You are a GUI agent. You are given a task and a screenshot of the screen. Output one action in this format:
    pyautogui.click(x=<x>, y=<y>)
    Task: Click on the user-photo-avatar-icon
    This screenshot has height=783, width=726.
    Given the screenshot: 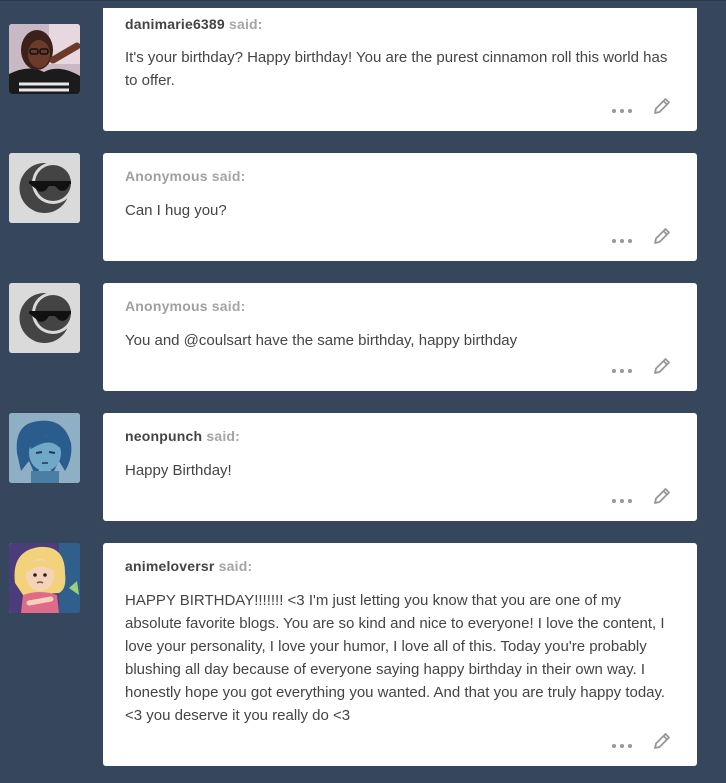 What is the action you would take?
    pyautogui.click(x=44, y=59)
    